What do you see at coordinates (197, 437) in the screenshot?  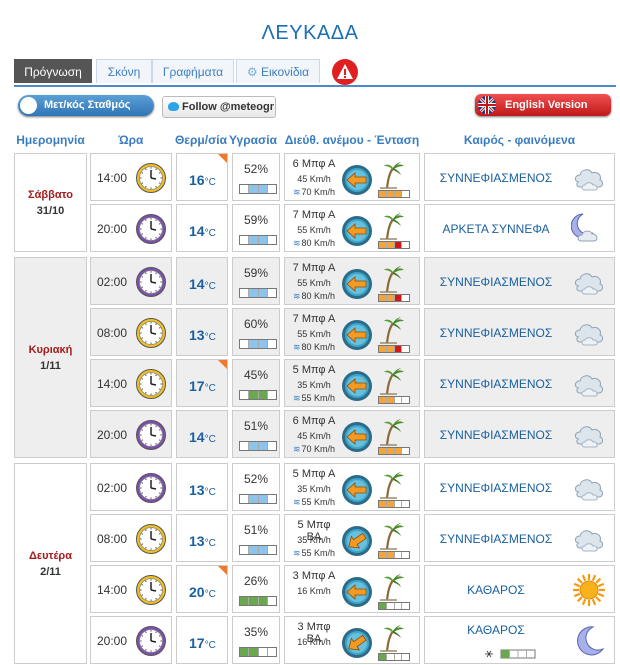 I see `temperature-number: 14` at bounding box center [197, 437].